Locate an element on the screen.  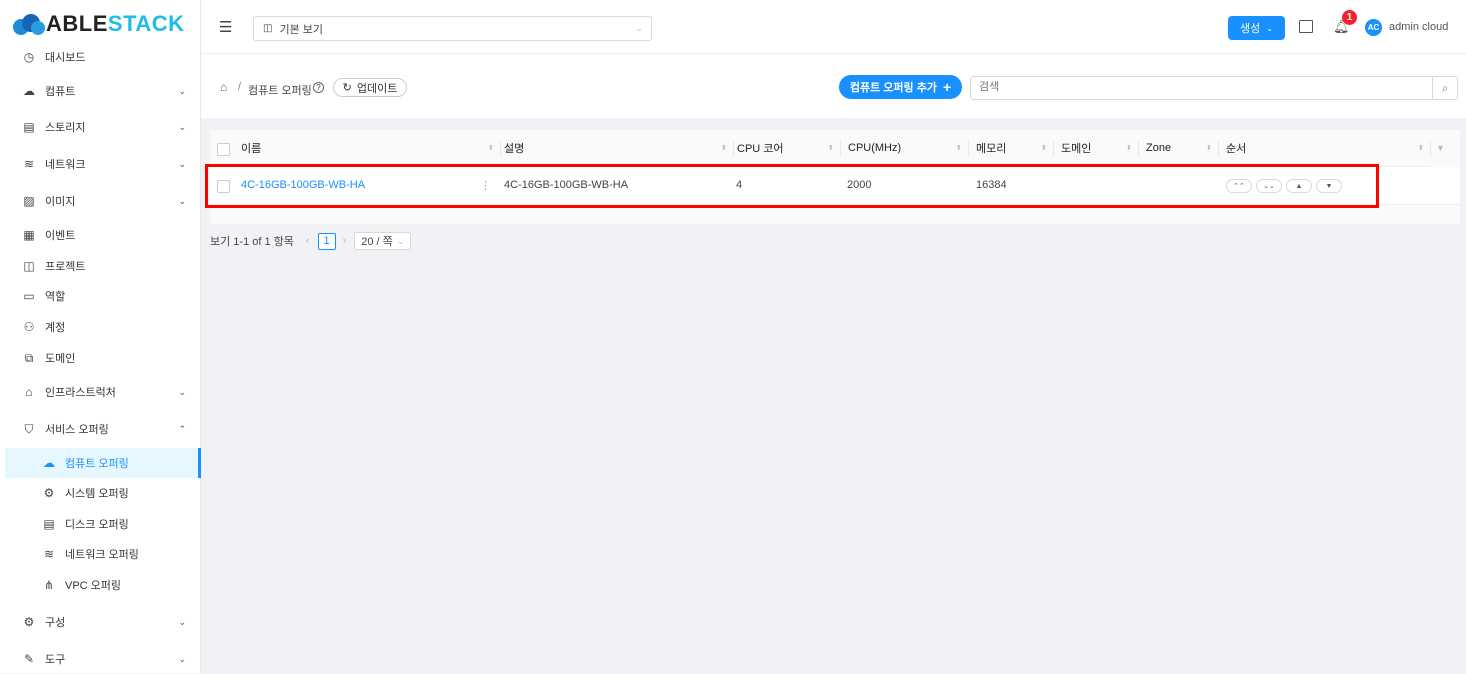
column-header-label: 이름 is located at coordinates (251, 149).